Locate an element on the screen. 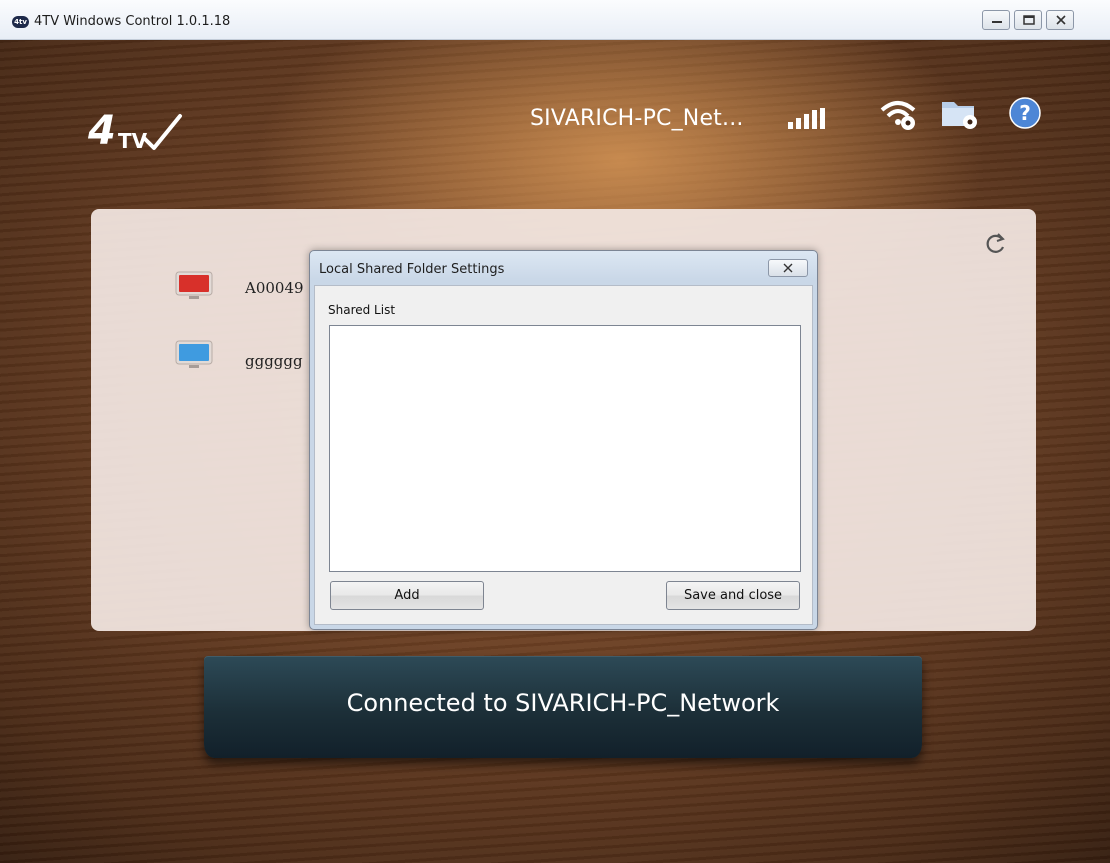  connection-status: Connected to SIVARICH-PC_Network is located at coordinates (563, 703).